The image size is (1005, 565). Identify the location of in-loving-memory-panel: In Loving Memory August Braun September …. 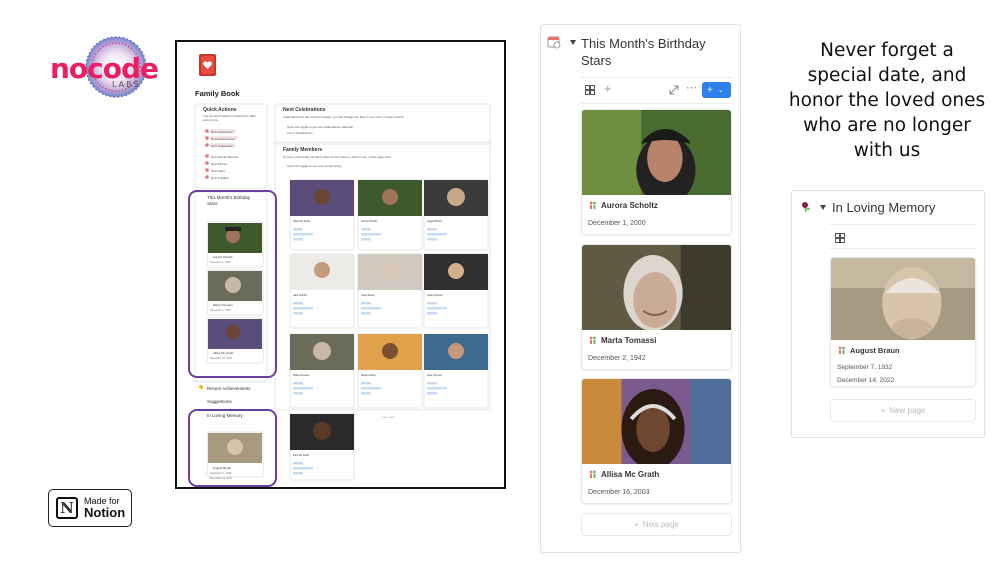
(888, 314).